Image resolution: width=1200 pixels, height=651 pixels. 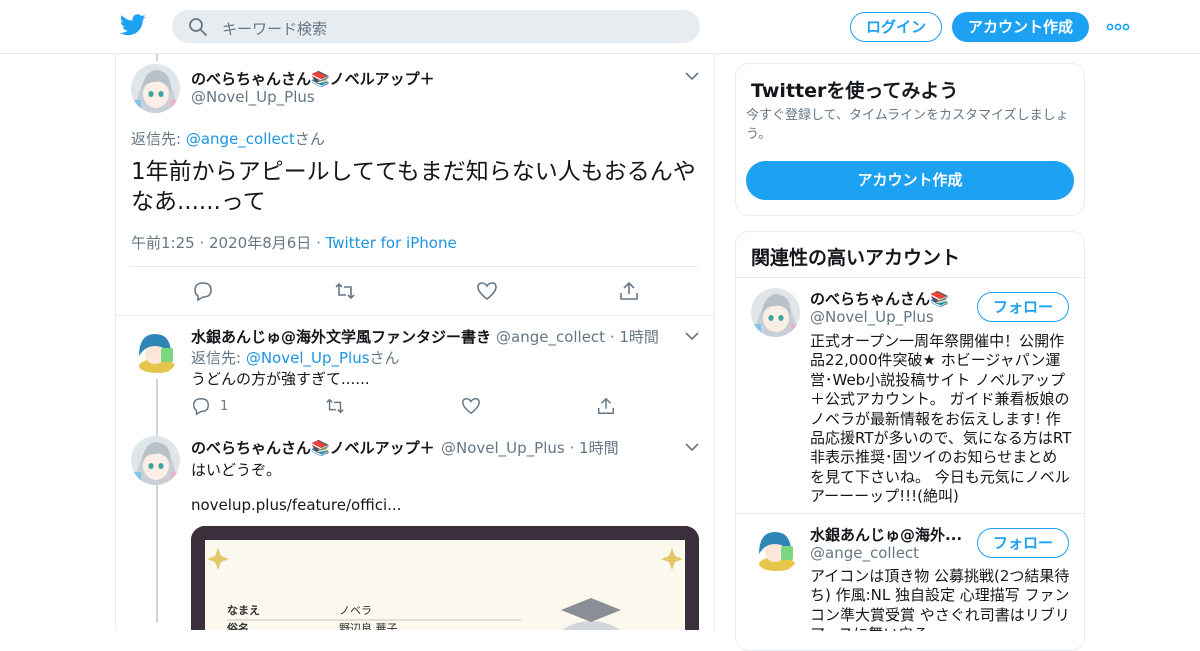 I want to click on reply-author-handle: @ange_collect, so click(x=550, y=337).